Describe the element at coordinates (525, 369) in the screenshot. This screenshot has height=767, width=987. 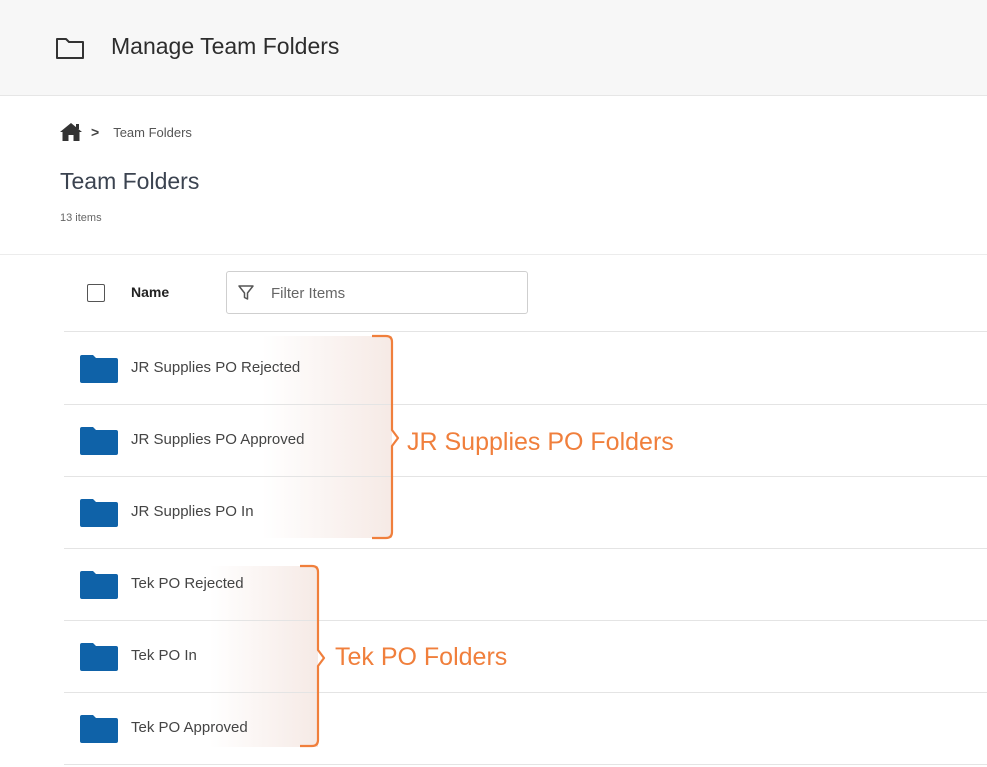
I see `folder-row: JR Supplies PO Rejected` at that location.